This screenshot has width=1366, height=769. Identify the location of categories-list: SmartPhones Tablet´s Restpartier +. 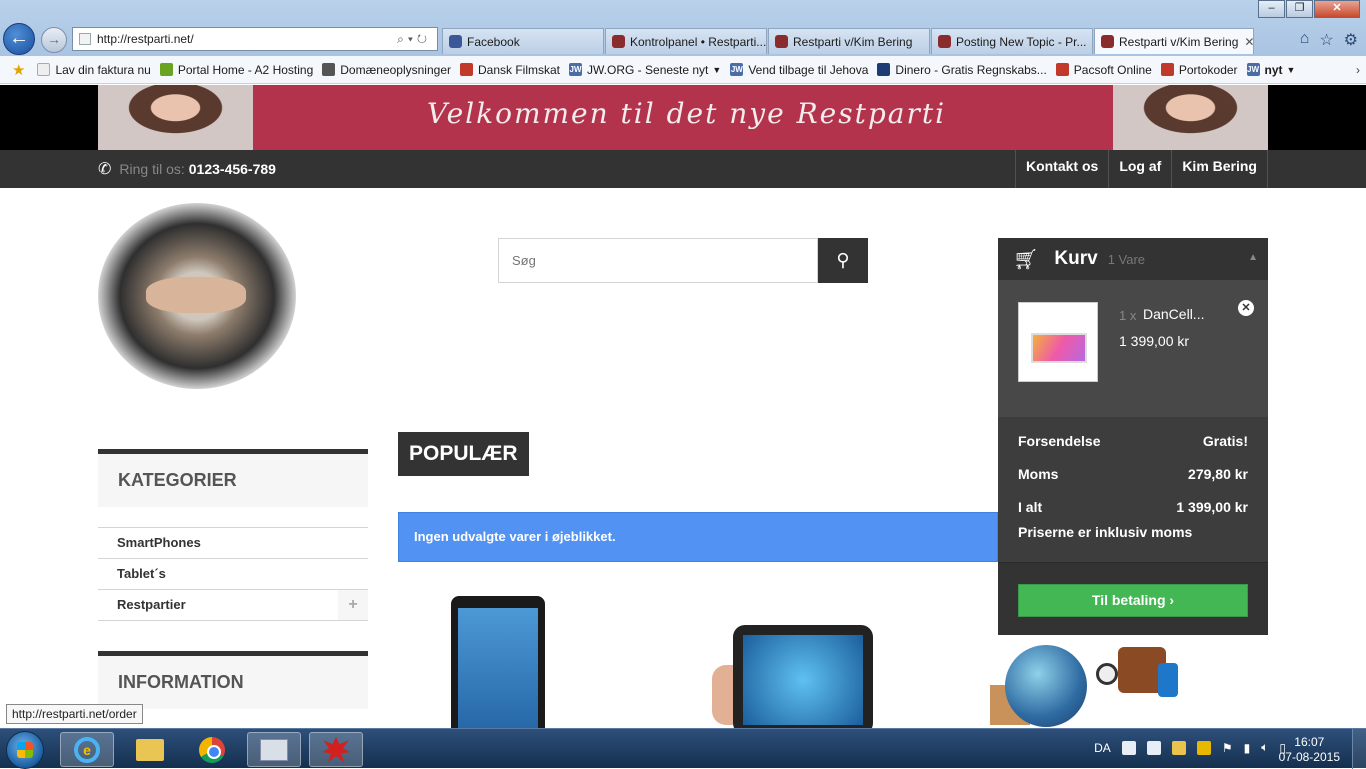
(233, 574).